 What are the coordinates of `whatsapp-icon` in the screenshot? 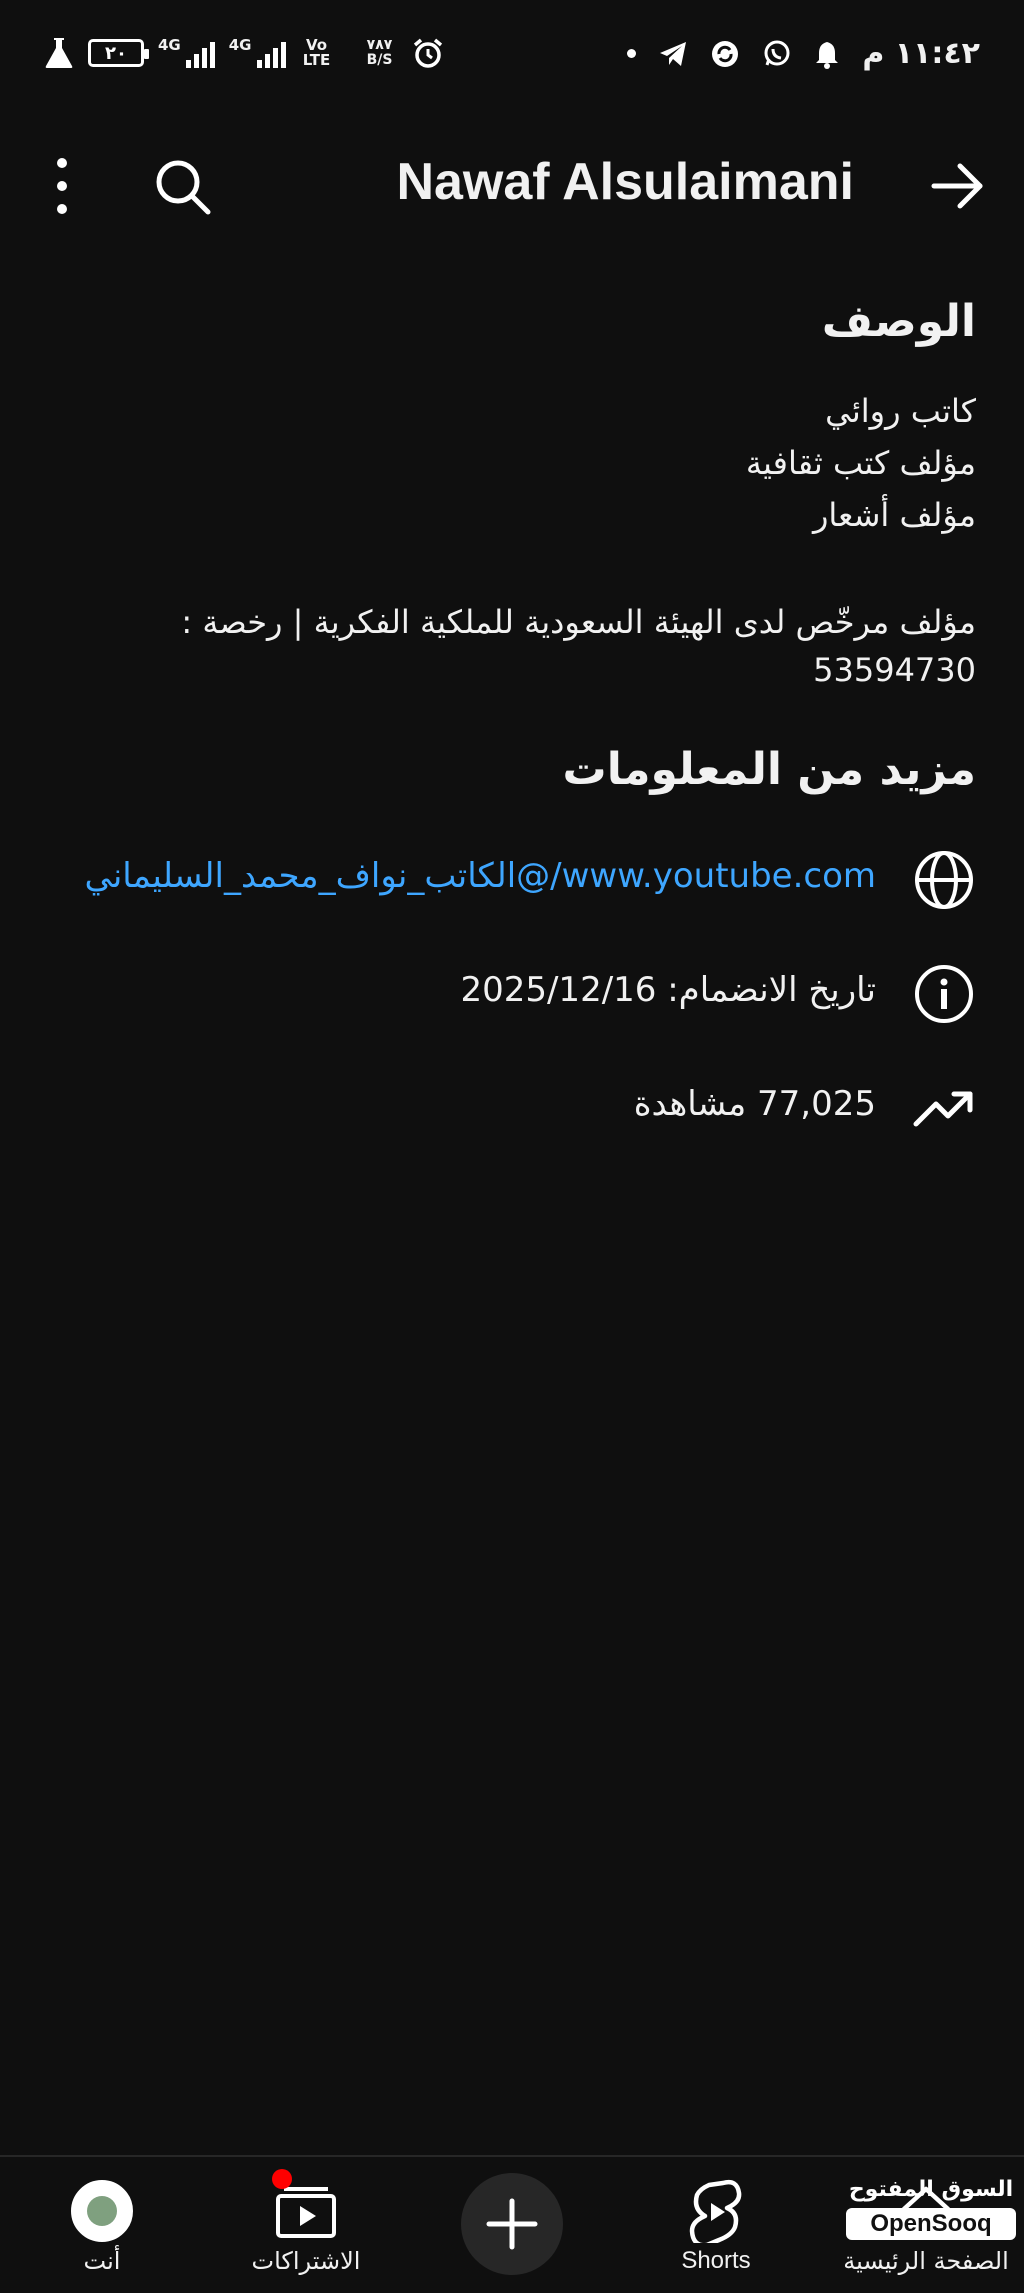 It's located at (777, 52).